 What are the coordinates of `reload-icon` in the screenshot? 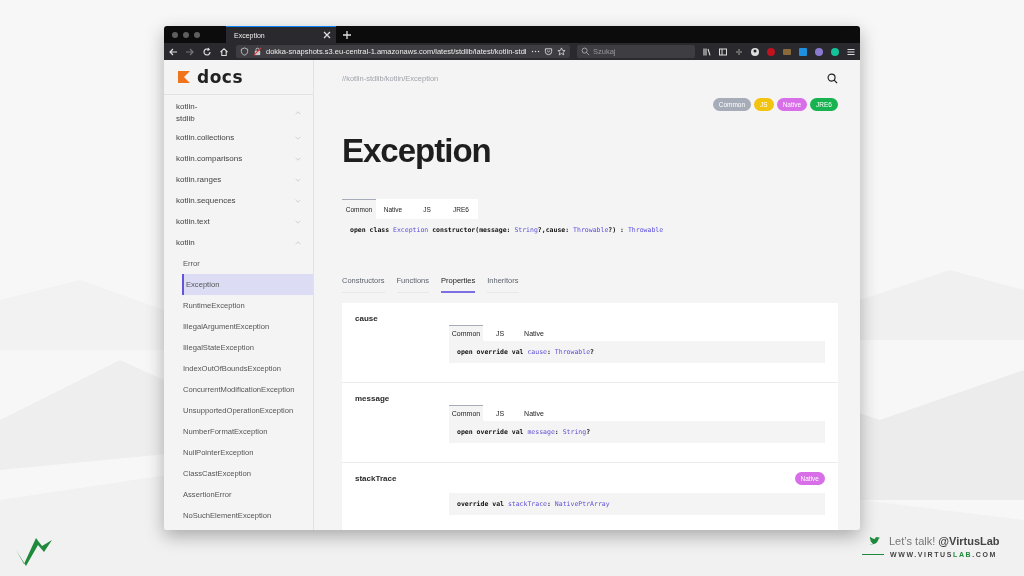 It's located at (207, 51).